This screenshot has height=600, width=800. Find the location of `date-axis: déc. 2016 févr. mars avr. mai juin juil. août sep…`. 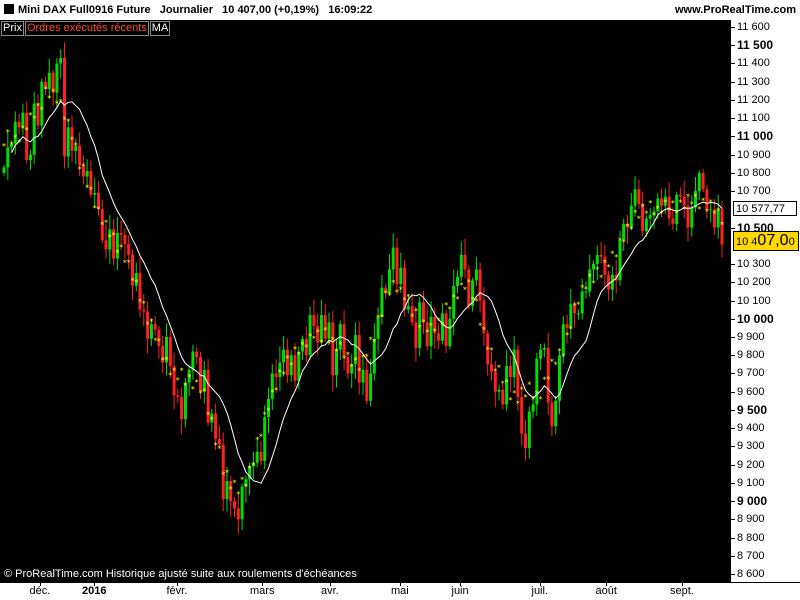

date-axis: déc. 2016 févr. mars avr. mai juin juil. août sep… is located at coordinates (400, 591).